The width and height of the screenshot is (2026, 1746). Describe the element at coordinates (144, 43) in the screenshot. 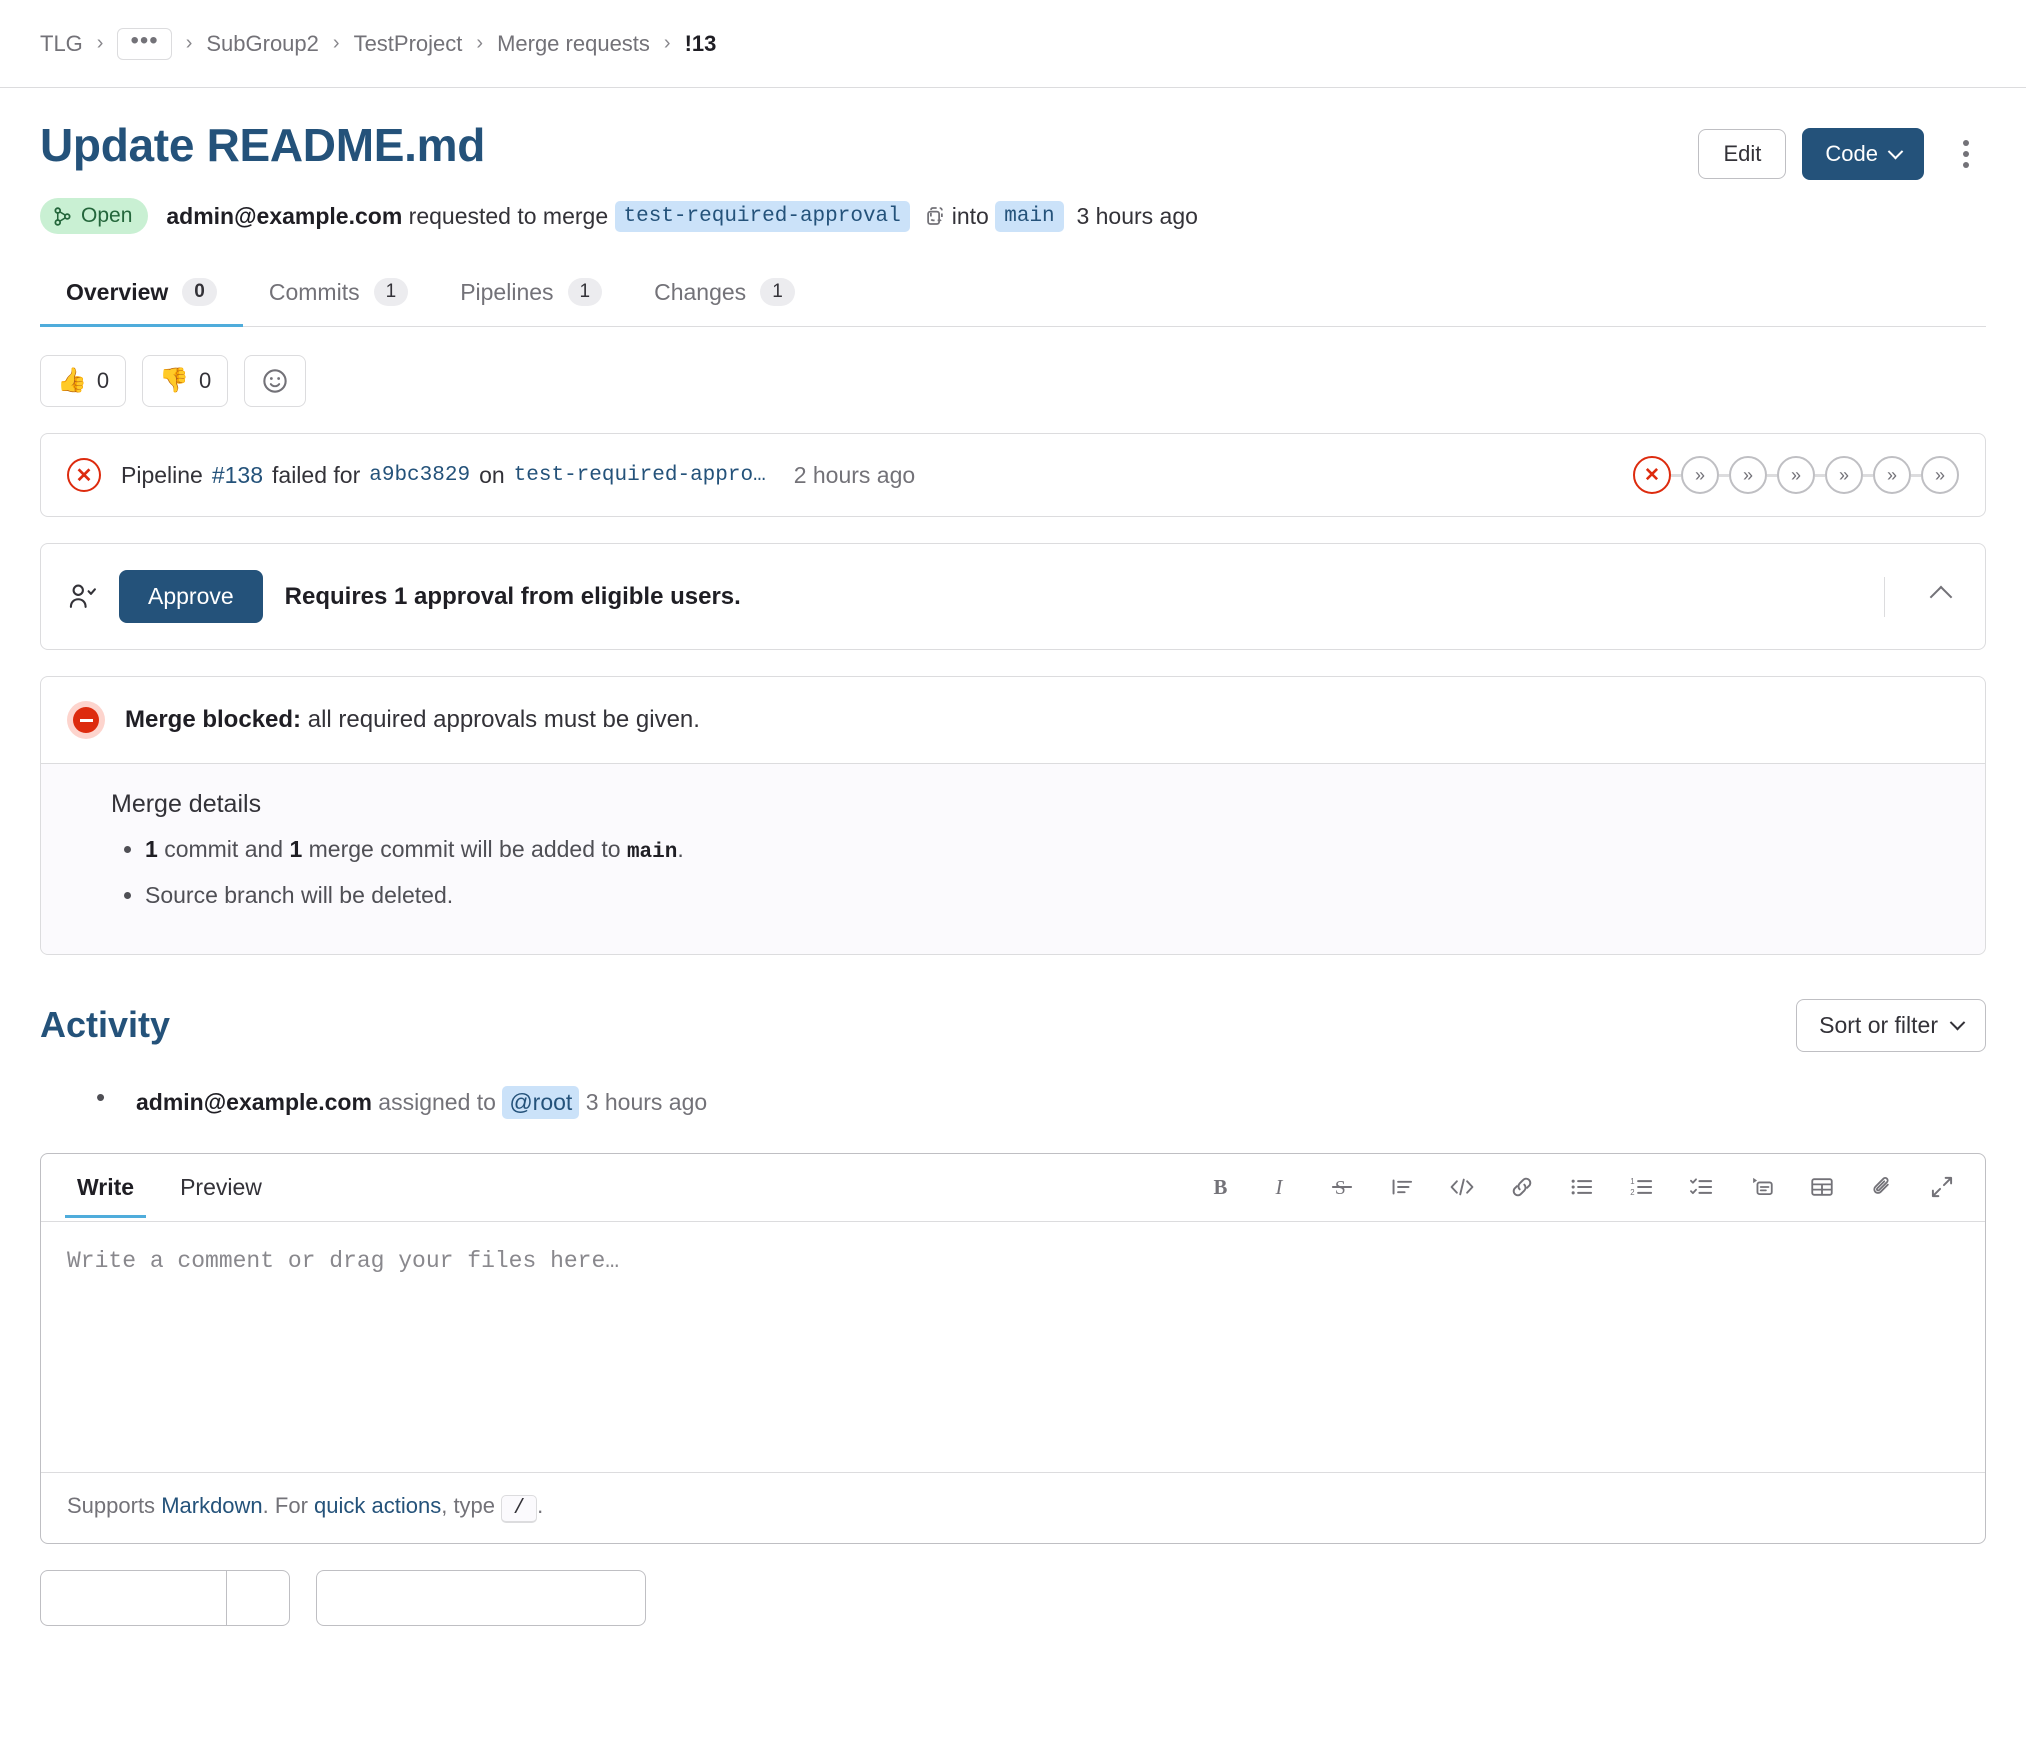

I see `breadcrumb-ellipsis-button: •••` at that location.